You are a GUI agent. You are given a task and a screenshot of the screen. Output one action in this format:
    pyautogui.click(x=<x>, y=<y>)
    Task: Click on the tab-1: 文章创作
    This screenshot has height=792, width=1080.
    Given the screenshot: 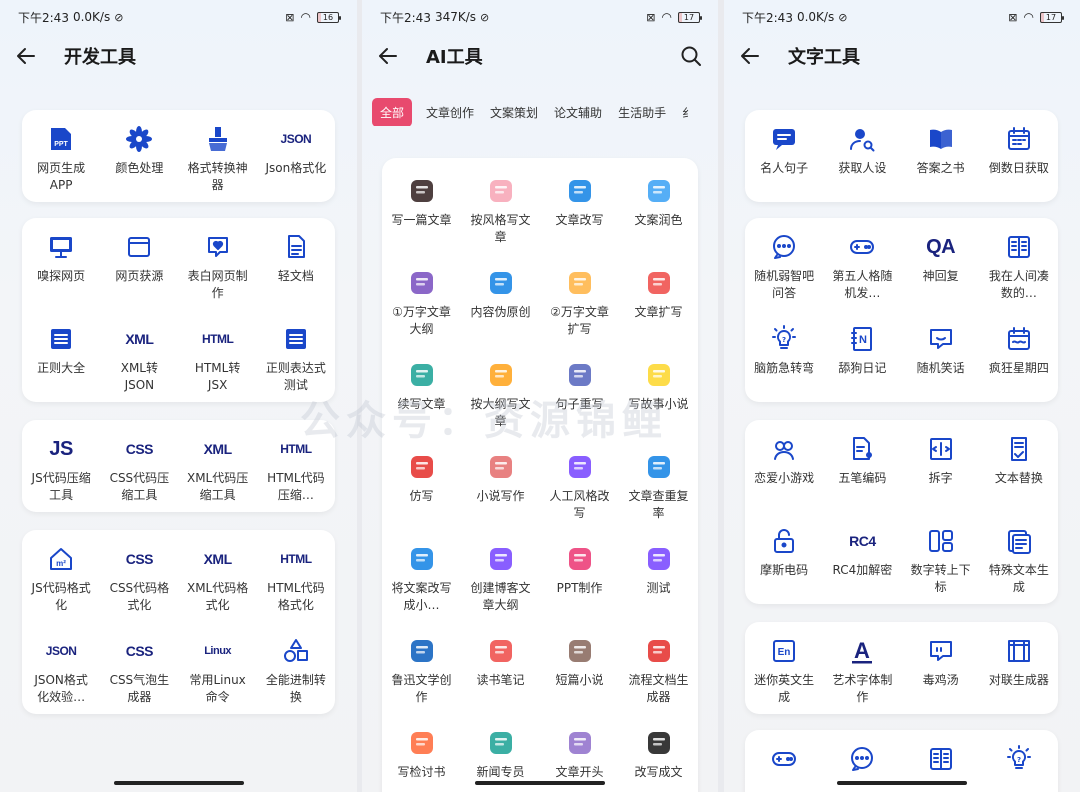 What is the action you would take?
    pyautogui.click(x=450, y=112)
    